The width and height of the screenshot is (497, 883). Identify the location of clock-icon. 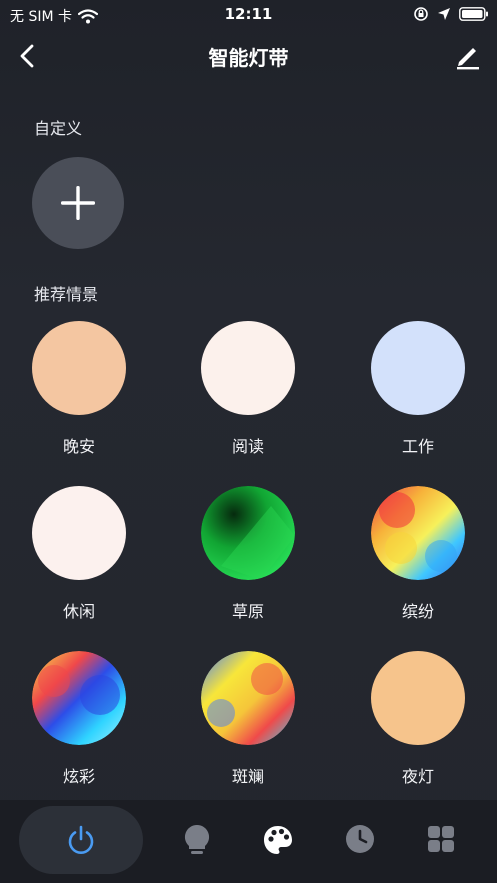
(360, 839).